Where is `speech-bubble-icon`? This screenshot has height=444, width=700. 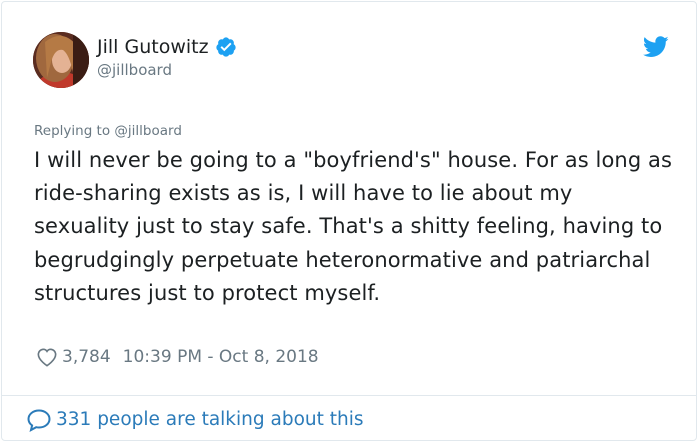
speech-bubble-icon is located at coordinates (39, 420).